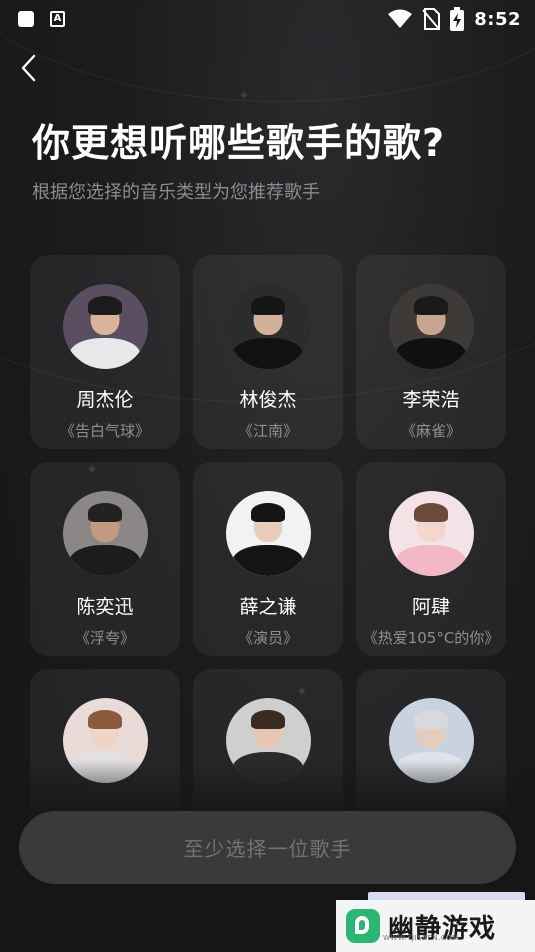 Image resolution: width=535 pixels, height=952 pixels. Describe the element at coordinates (267, 431) in the screenshot. I see `singer-song: 《江南》` at that location.